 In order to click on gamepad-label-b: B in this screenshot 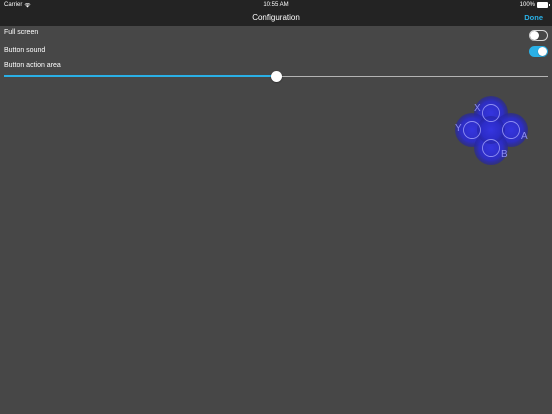, I will do `click(504, 154)`.